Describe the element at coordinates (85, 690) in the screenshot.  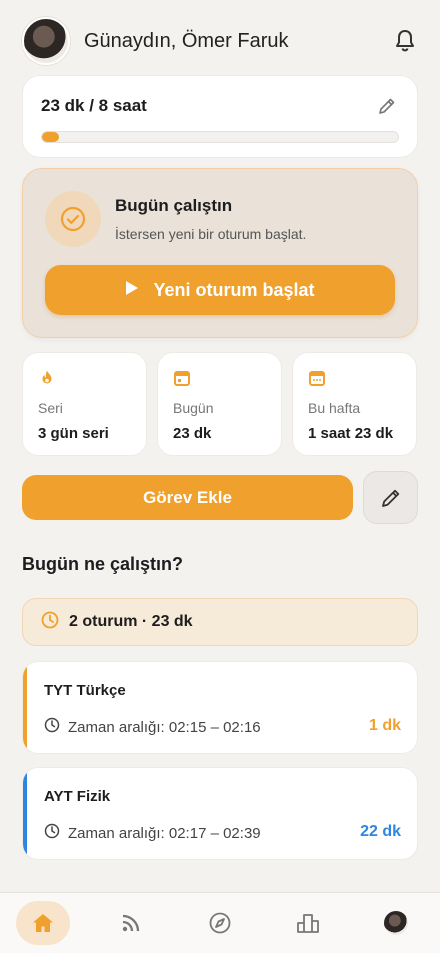
I see `session-subject: TYT Türkçe` at that location.